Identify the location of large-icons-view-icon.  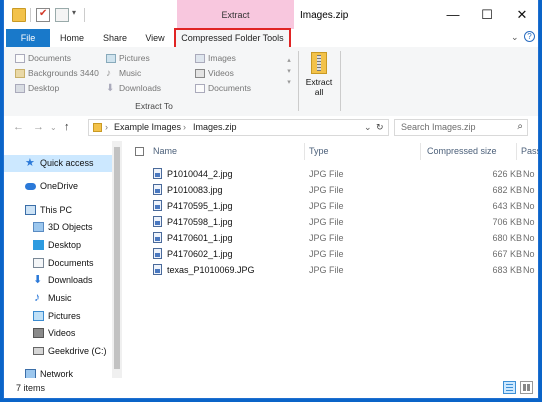
(526, 387).